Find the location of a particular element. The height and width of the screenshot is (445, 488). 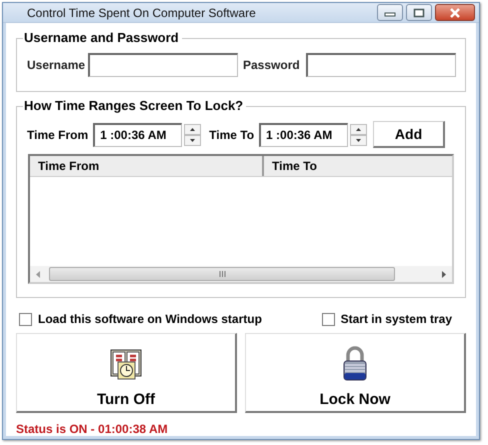

turn-off-button: Turn Off is located at coordinates (126, 373).